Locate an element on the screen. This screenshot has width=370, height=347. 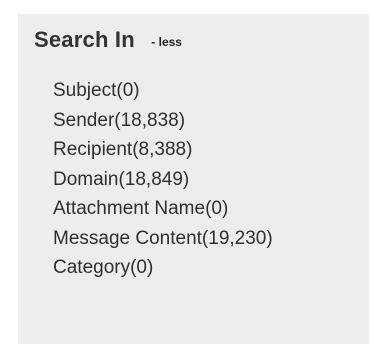
search-in-item-category: Category(0) is located at coordinates (163, 268).